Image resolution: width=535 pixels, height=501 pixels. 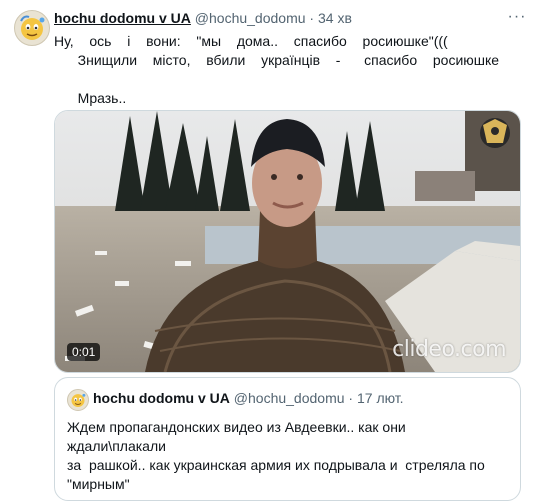 I want to click on more-options-icon: ···, so click(x=517, y=18).